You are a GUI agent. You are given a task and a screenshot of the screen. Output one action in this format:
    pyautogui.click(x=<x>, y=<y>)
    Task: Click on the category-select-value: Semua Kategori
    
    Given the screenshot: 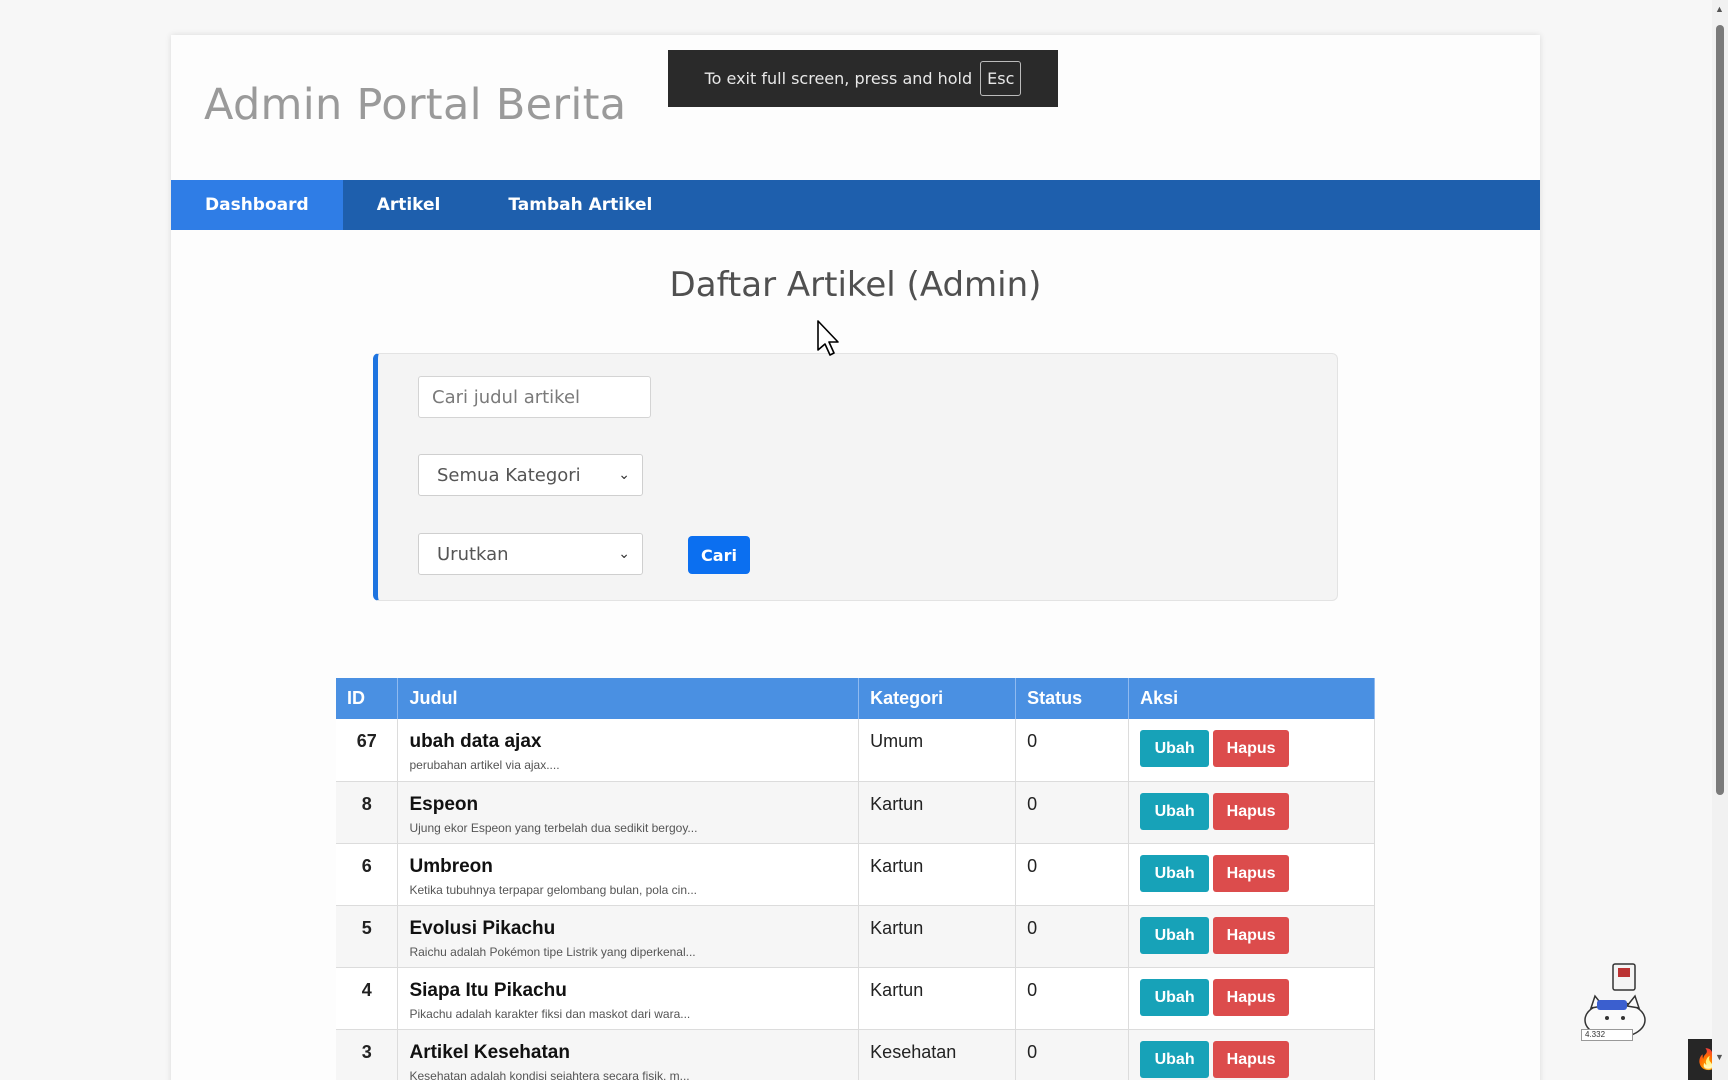 What is the action you would take?
    pyautogui.click(x=509, y=475)
    